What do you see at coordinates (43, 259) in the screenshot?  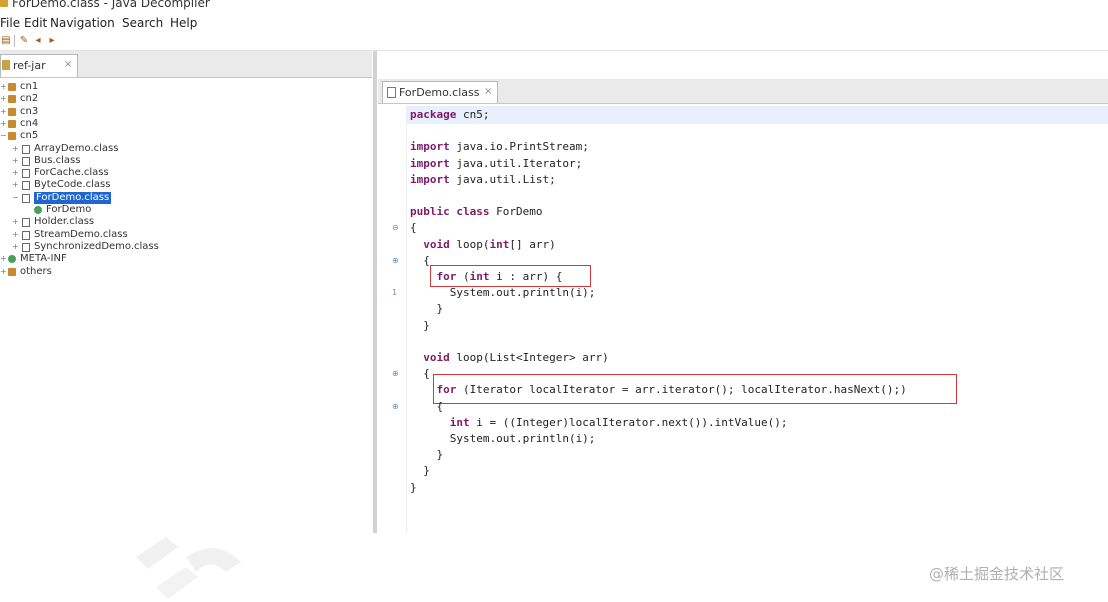 I see `tree-item-label: META-INF` at bounding box center [43, 259].